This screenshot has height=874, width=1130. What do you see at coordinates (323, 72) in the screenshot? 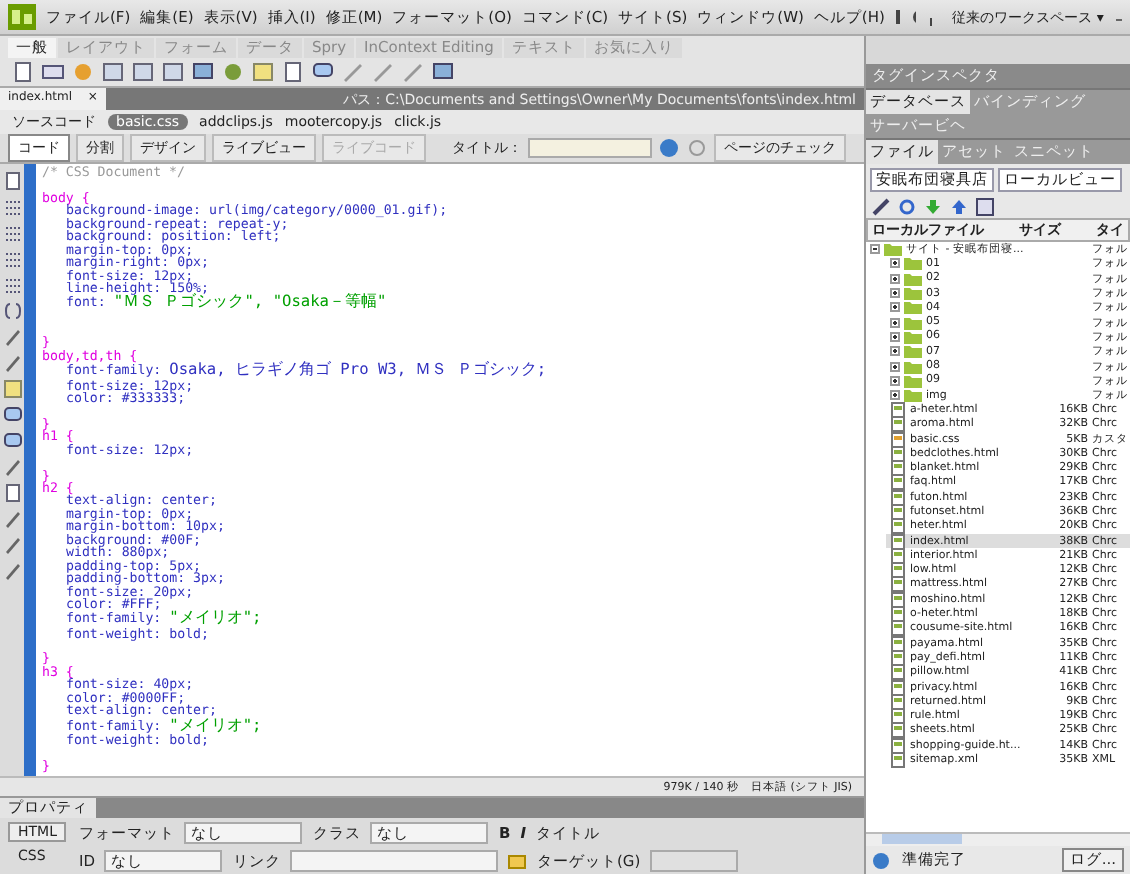
I see `comment-icon` at bounding box center [323, 72].